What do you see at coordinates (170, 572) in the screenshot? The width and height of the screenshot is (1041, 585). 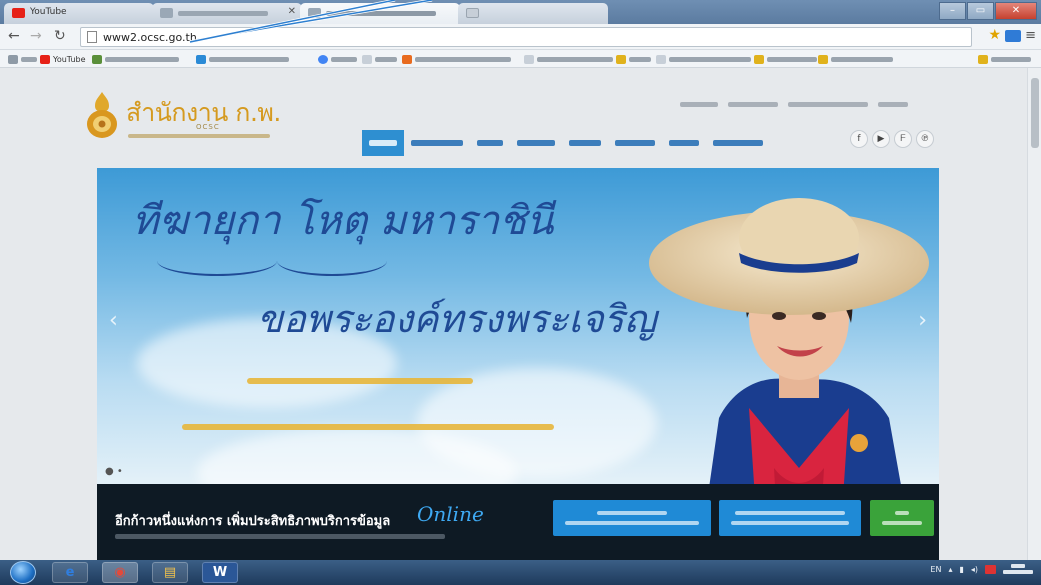 I see `file-explorer-icon: ▤` at bounding box center [170, 572].